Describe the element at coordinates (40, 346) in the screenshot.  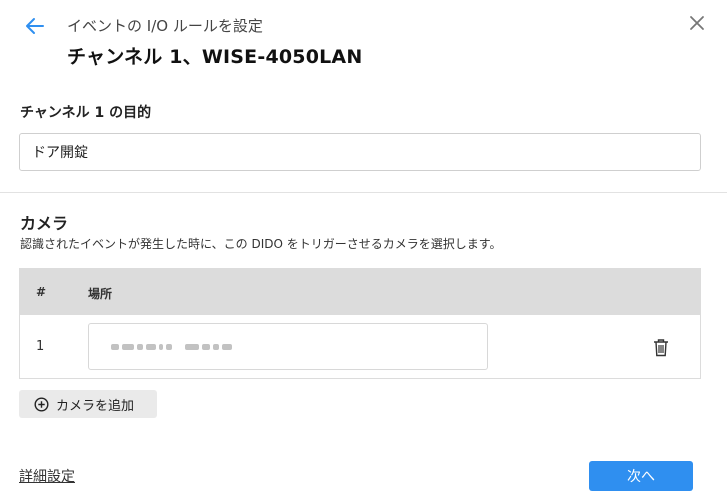
I see `row-number: 1` at that location.